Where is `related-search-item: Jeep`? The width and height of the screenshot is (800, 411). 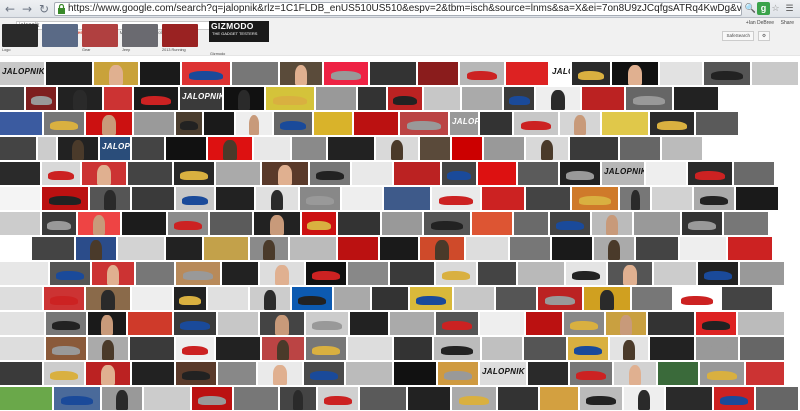 related-search-item: Jeep is located at coordinates (140, 40).